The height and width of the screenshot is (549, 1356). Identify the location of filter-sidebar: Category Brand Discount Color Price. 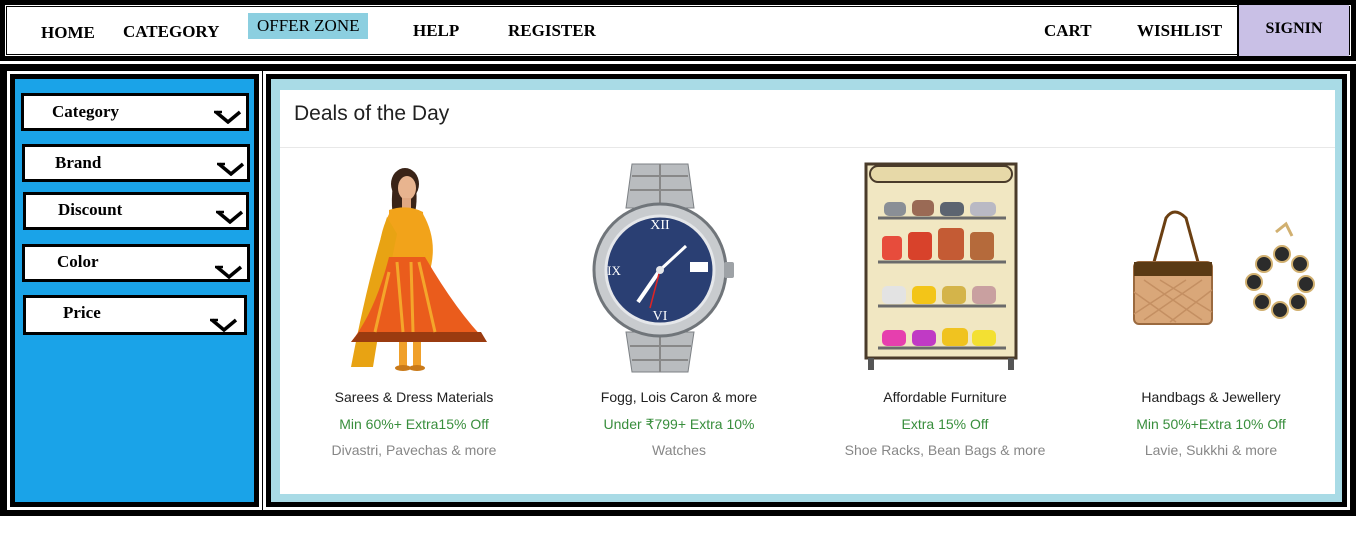
(134, 290).